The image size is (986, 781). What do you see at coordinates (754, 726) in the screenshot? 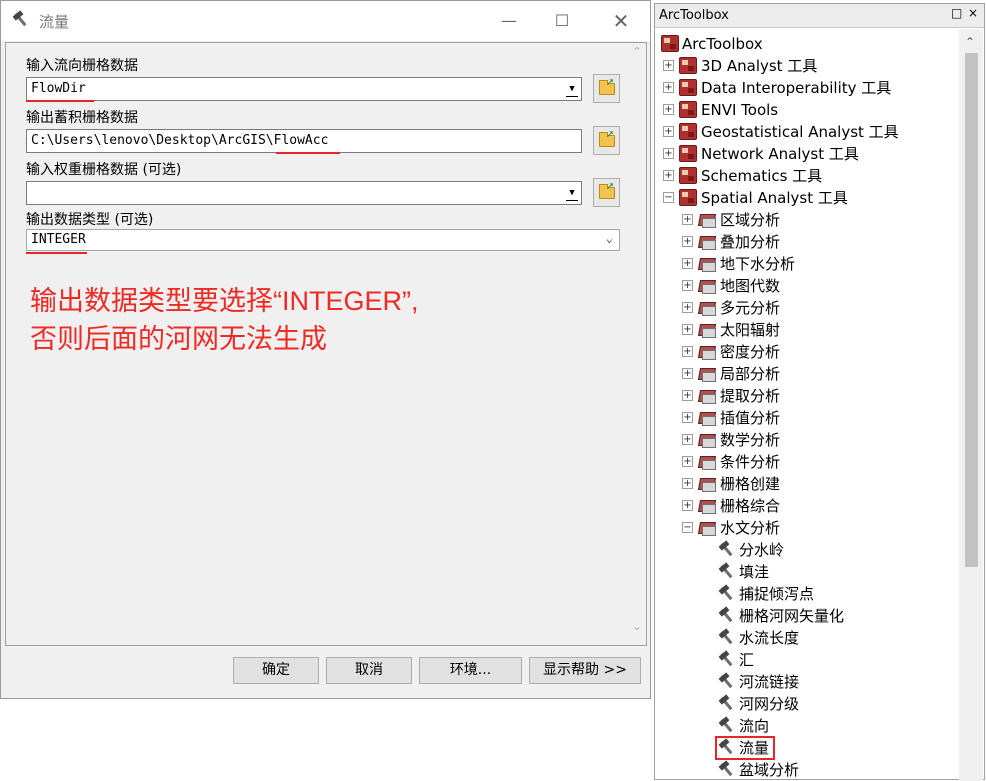
I see `tree-item-label: 流向` at bounding box center [754, 726].